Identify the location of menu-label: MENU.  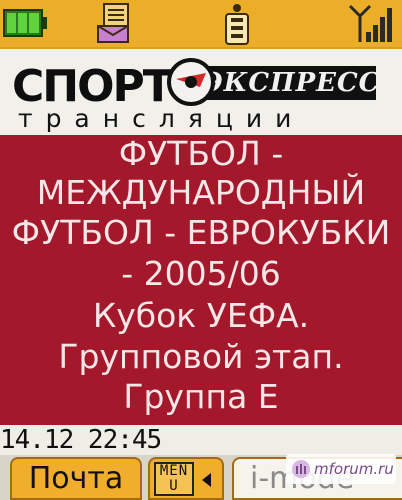
(174, 478).